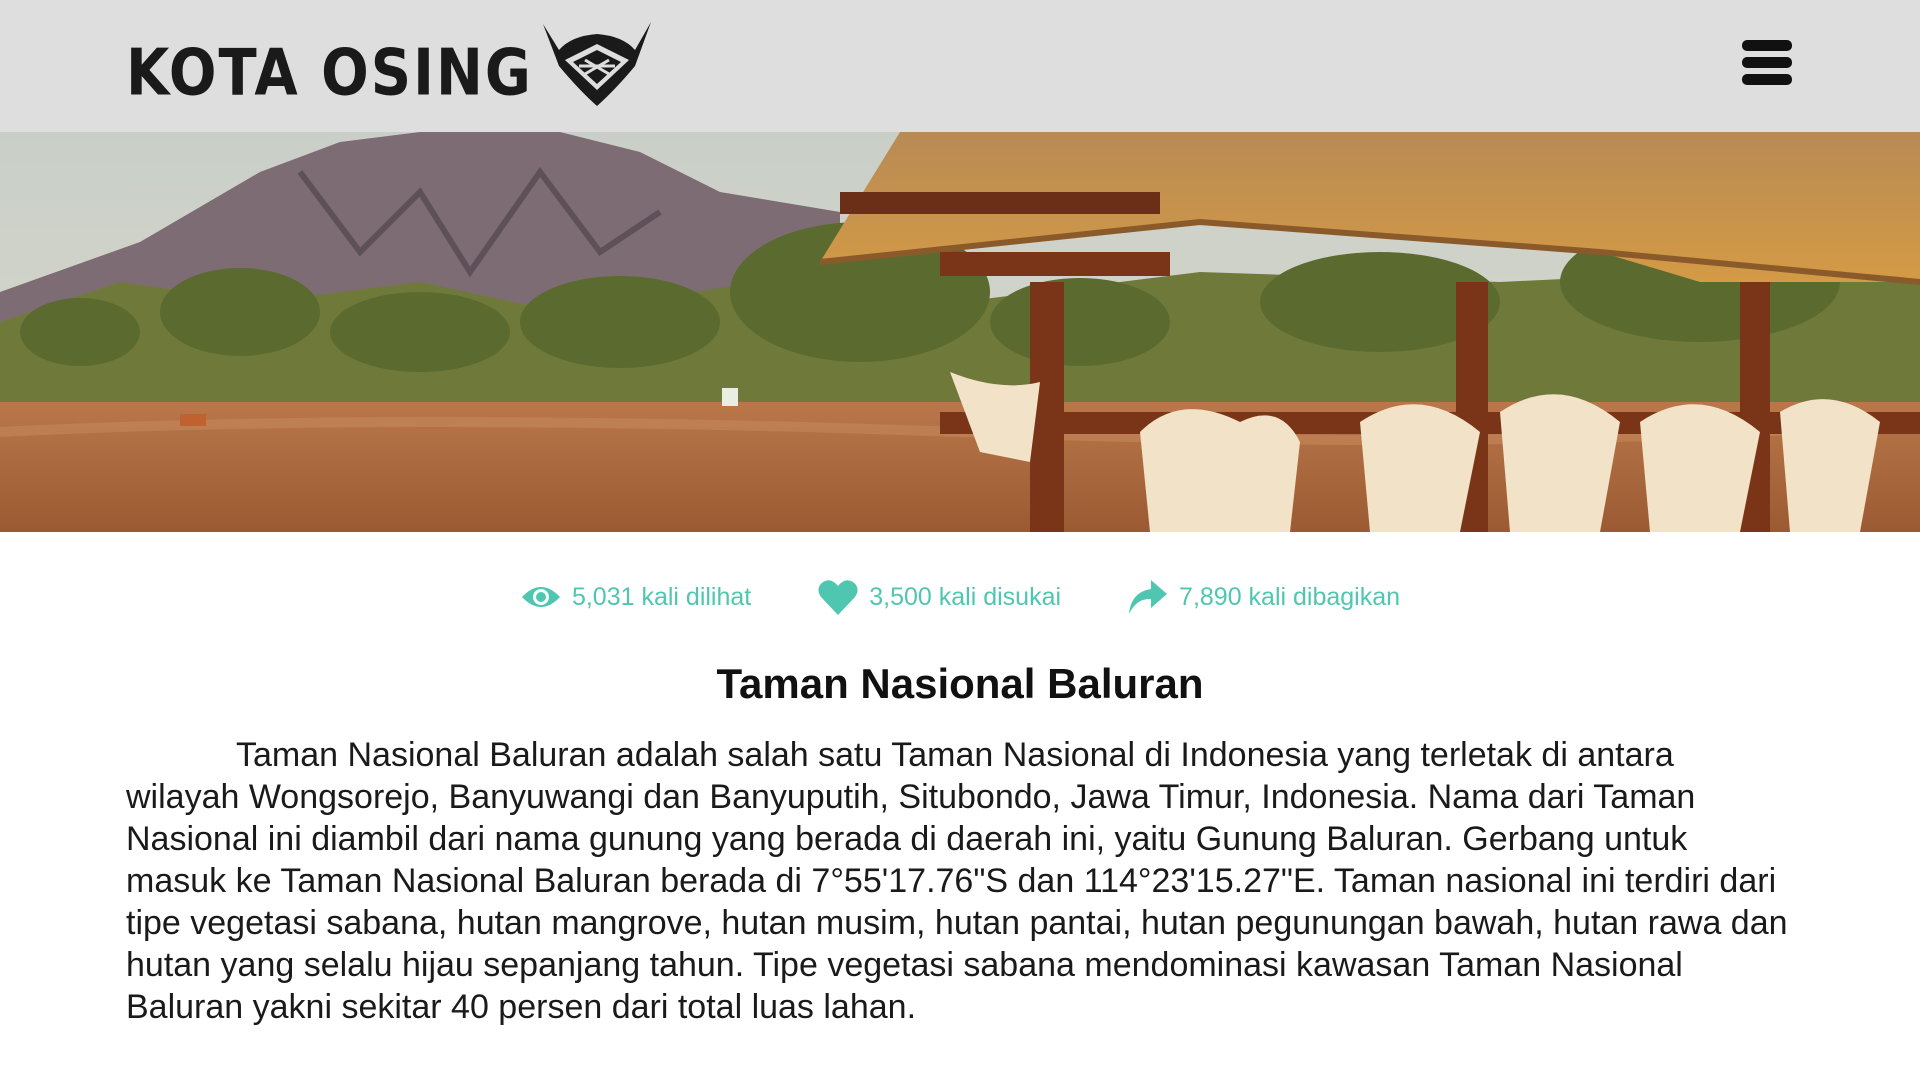  I want to click on views-stat: 5,031 kali dilihat, so click(635, 597).